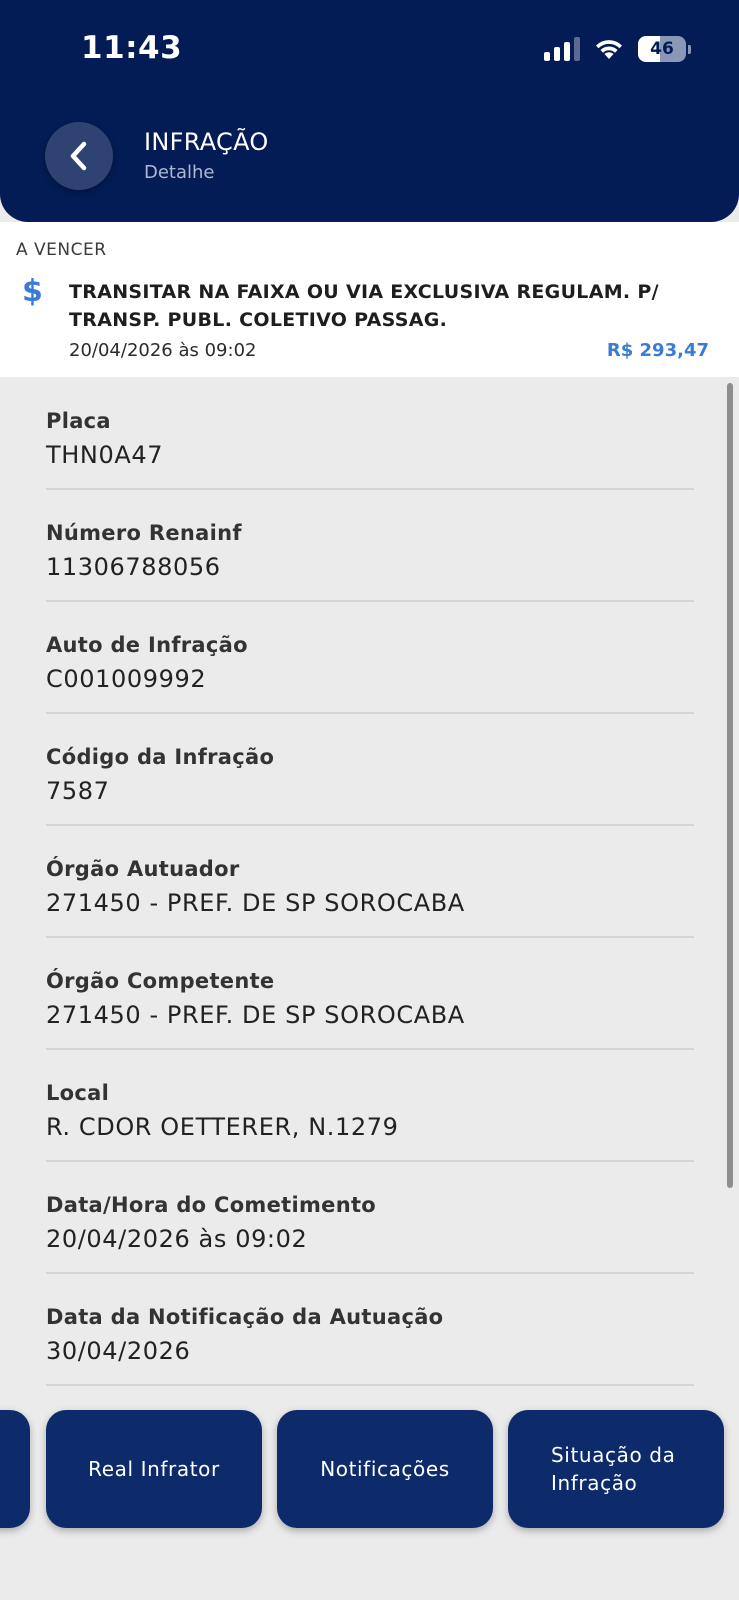  What do you see at coordinates (78, 1093) in the screenshot?
I see `detail-label: Local` at bounding box center [78, 1093].